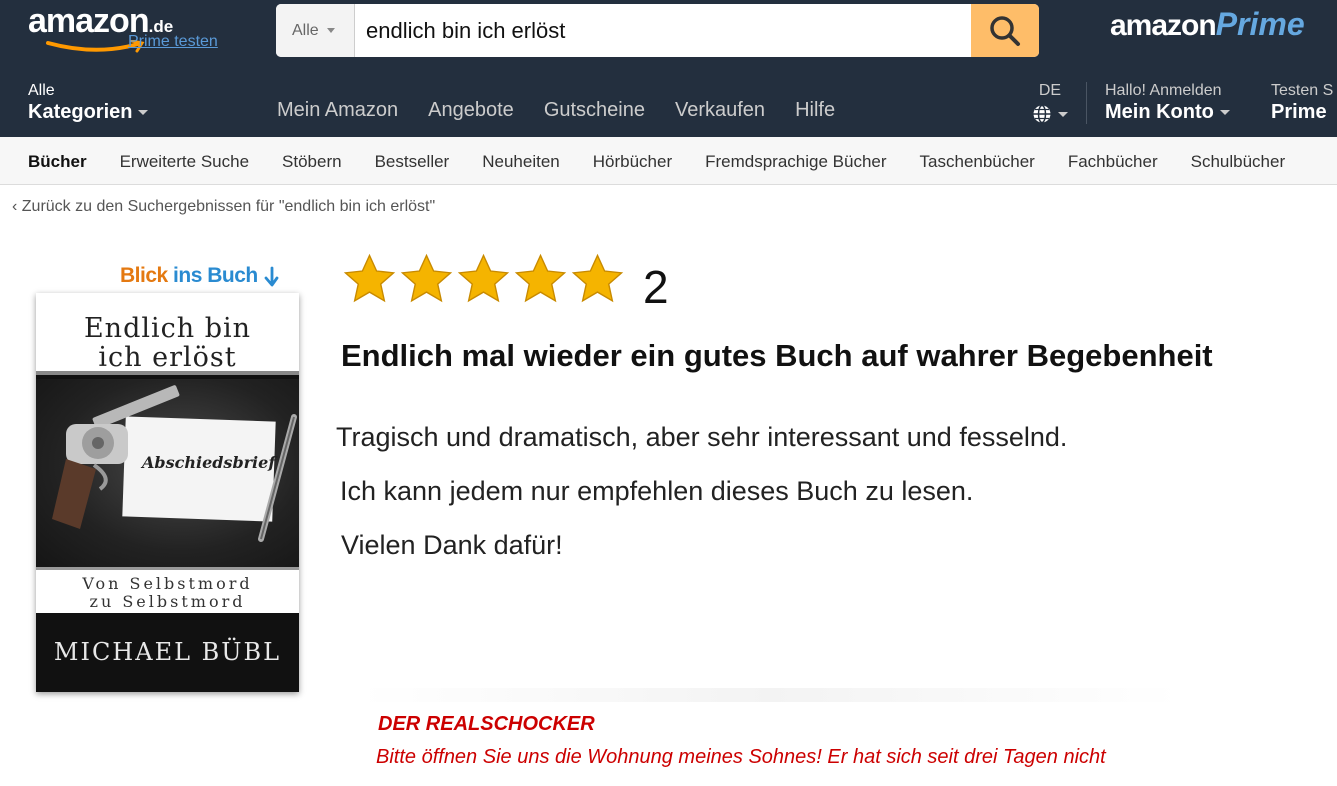 The height and width of the screenshot is (786, 1337). Describe the element at coordinates (167, 583) in the screenshot. I see `cover-subtitle-line1: Von Selbstmord` at that location.